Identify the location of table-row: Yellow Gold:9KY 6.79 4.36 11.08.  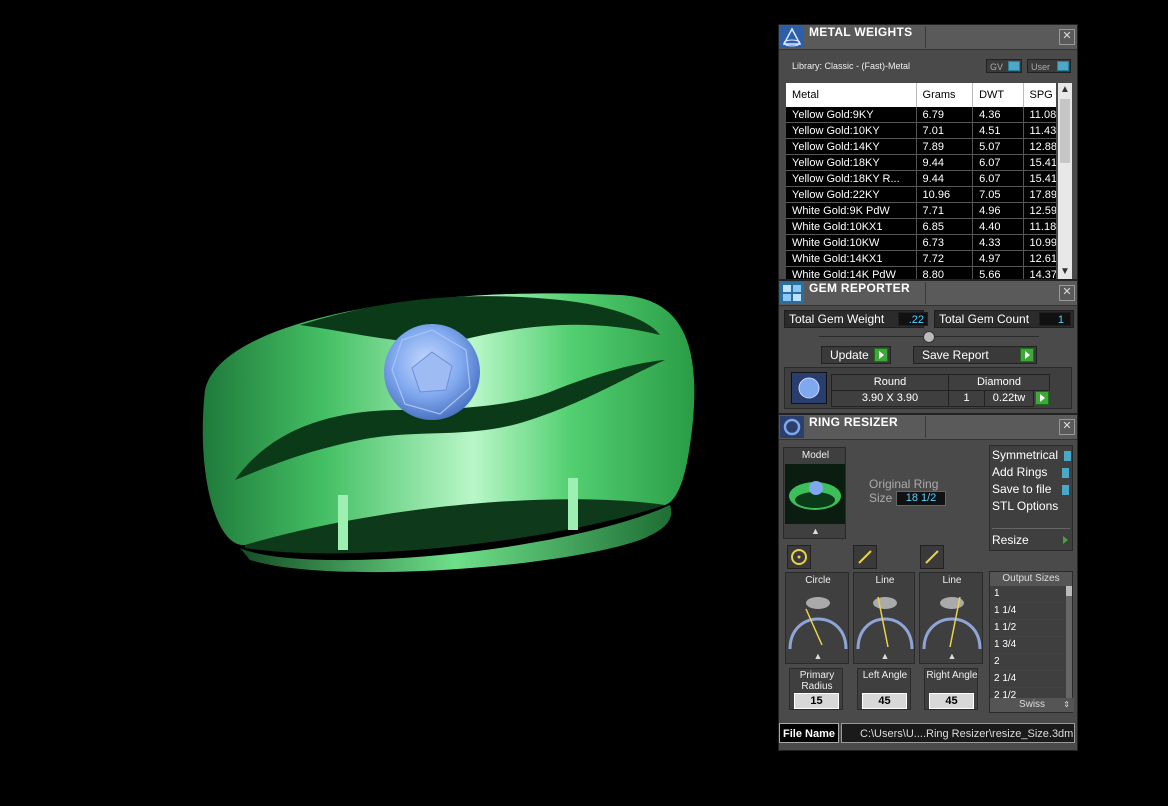
(921, 115).